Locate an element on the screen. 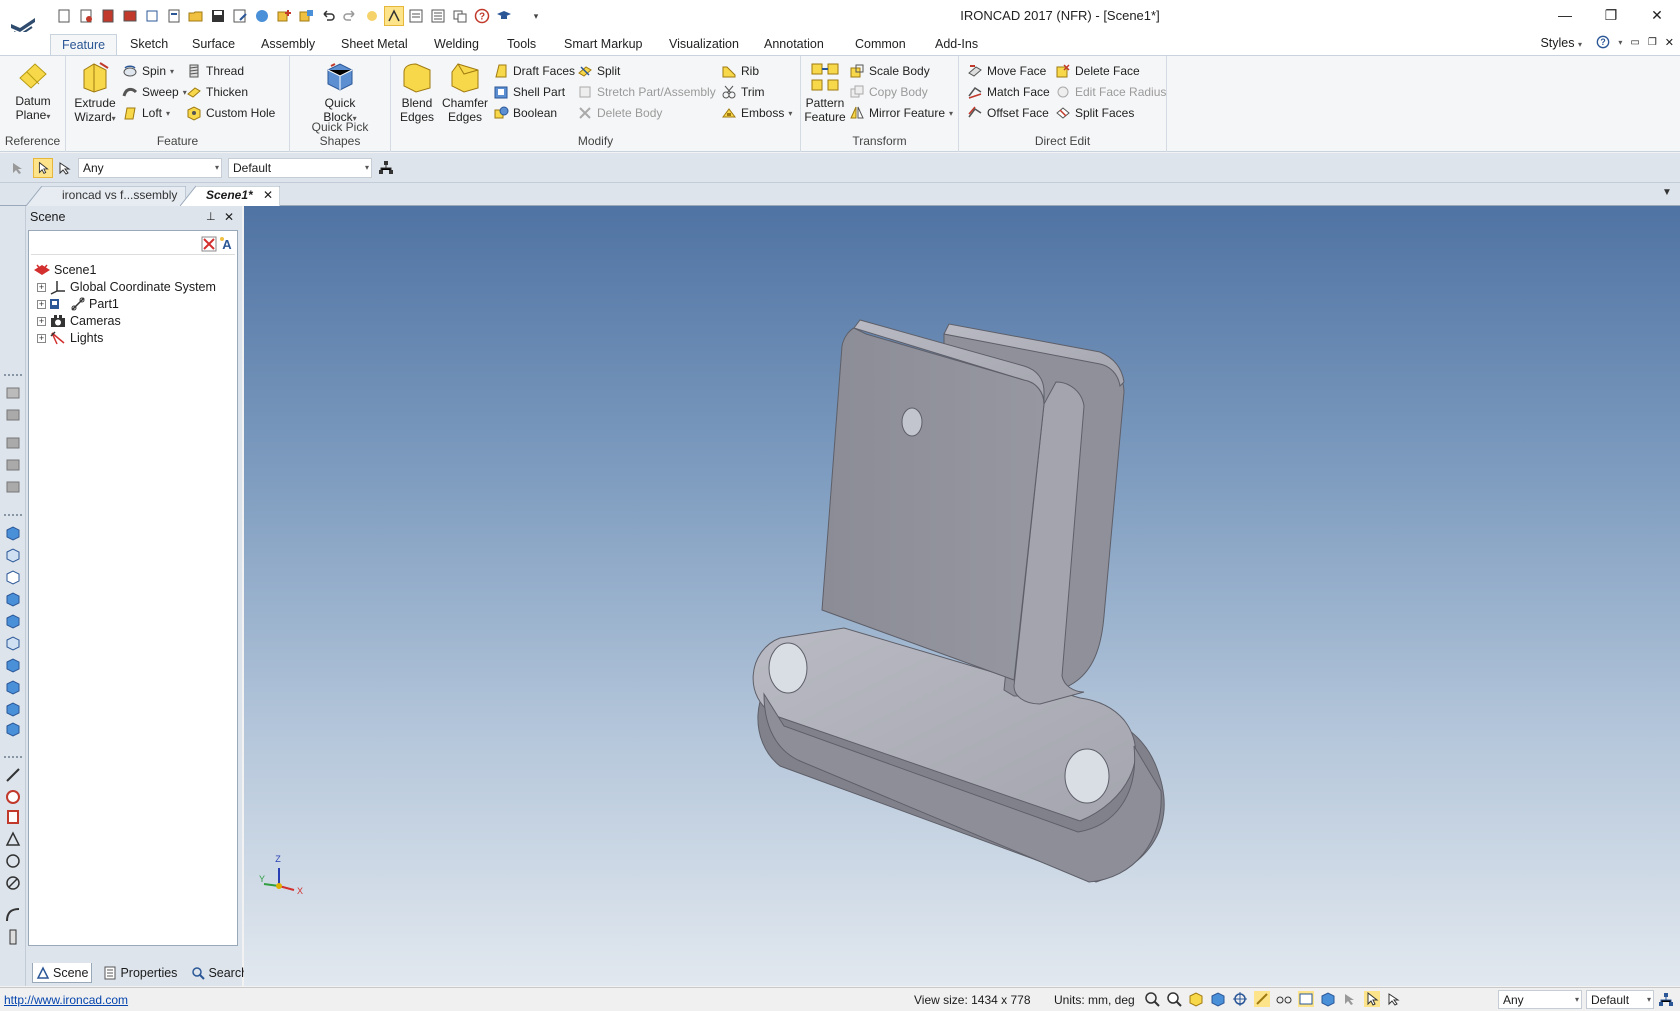 This screenshot has height=1011, width=1680. new-assembly-icon is located at coordinates (130, 16).